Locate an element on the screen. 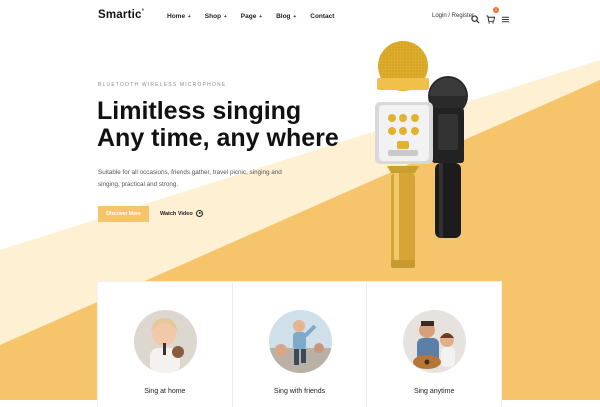  cart-count-badge: 0 is located at coordinates (496, 10).